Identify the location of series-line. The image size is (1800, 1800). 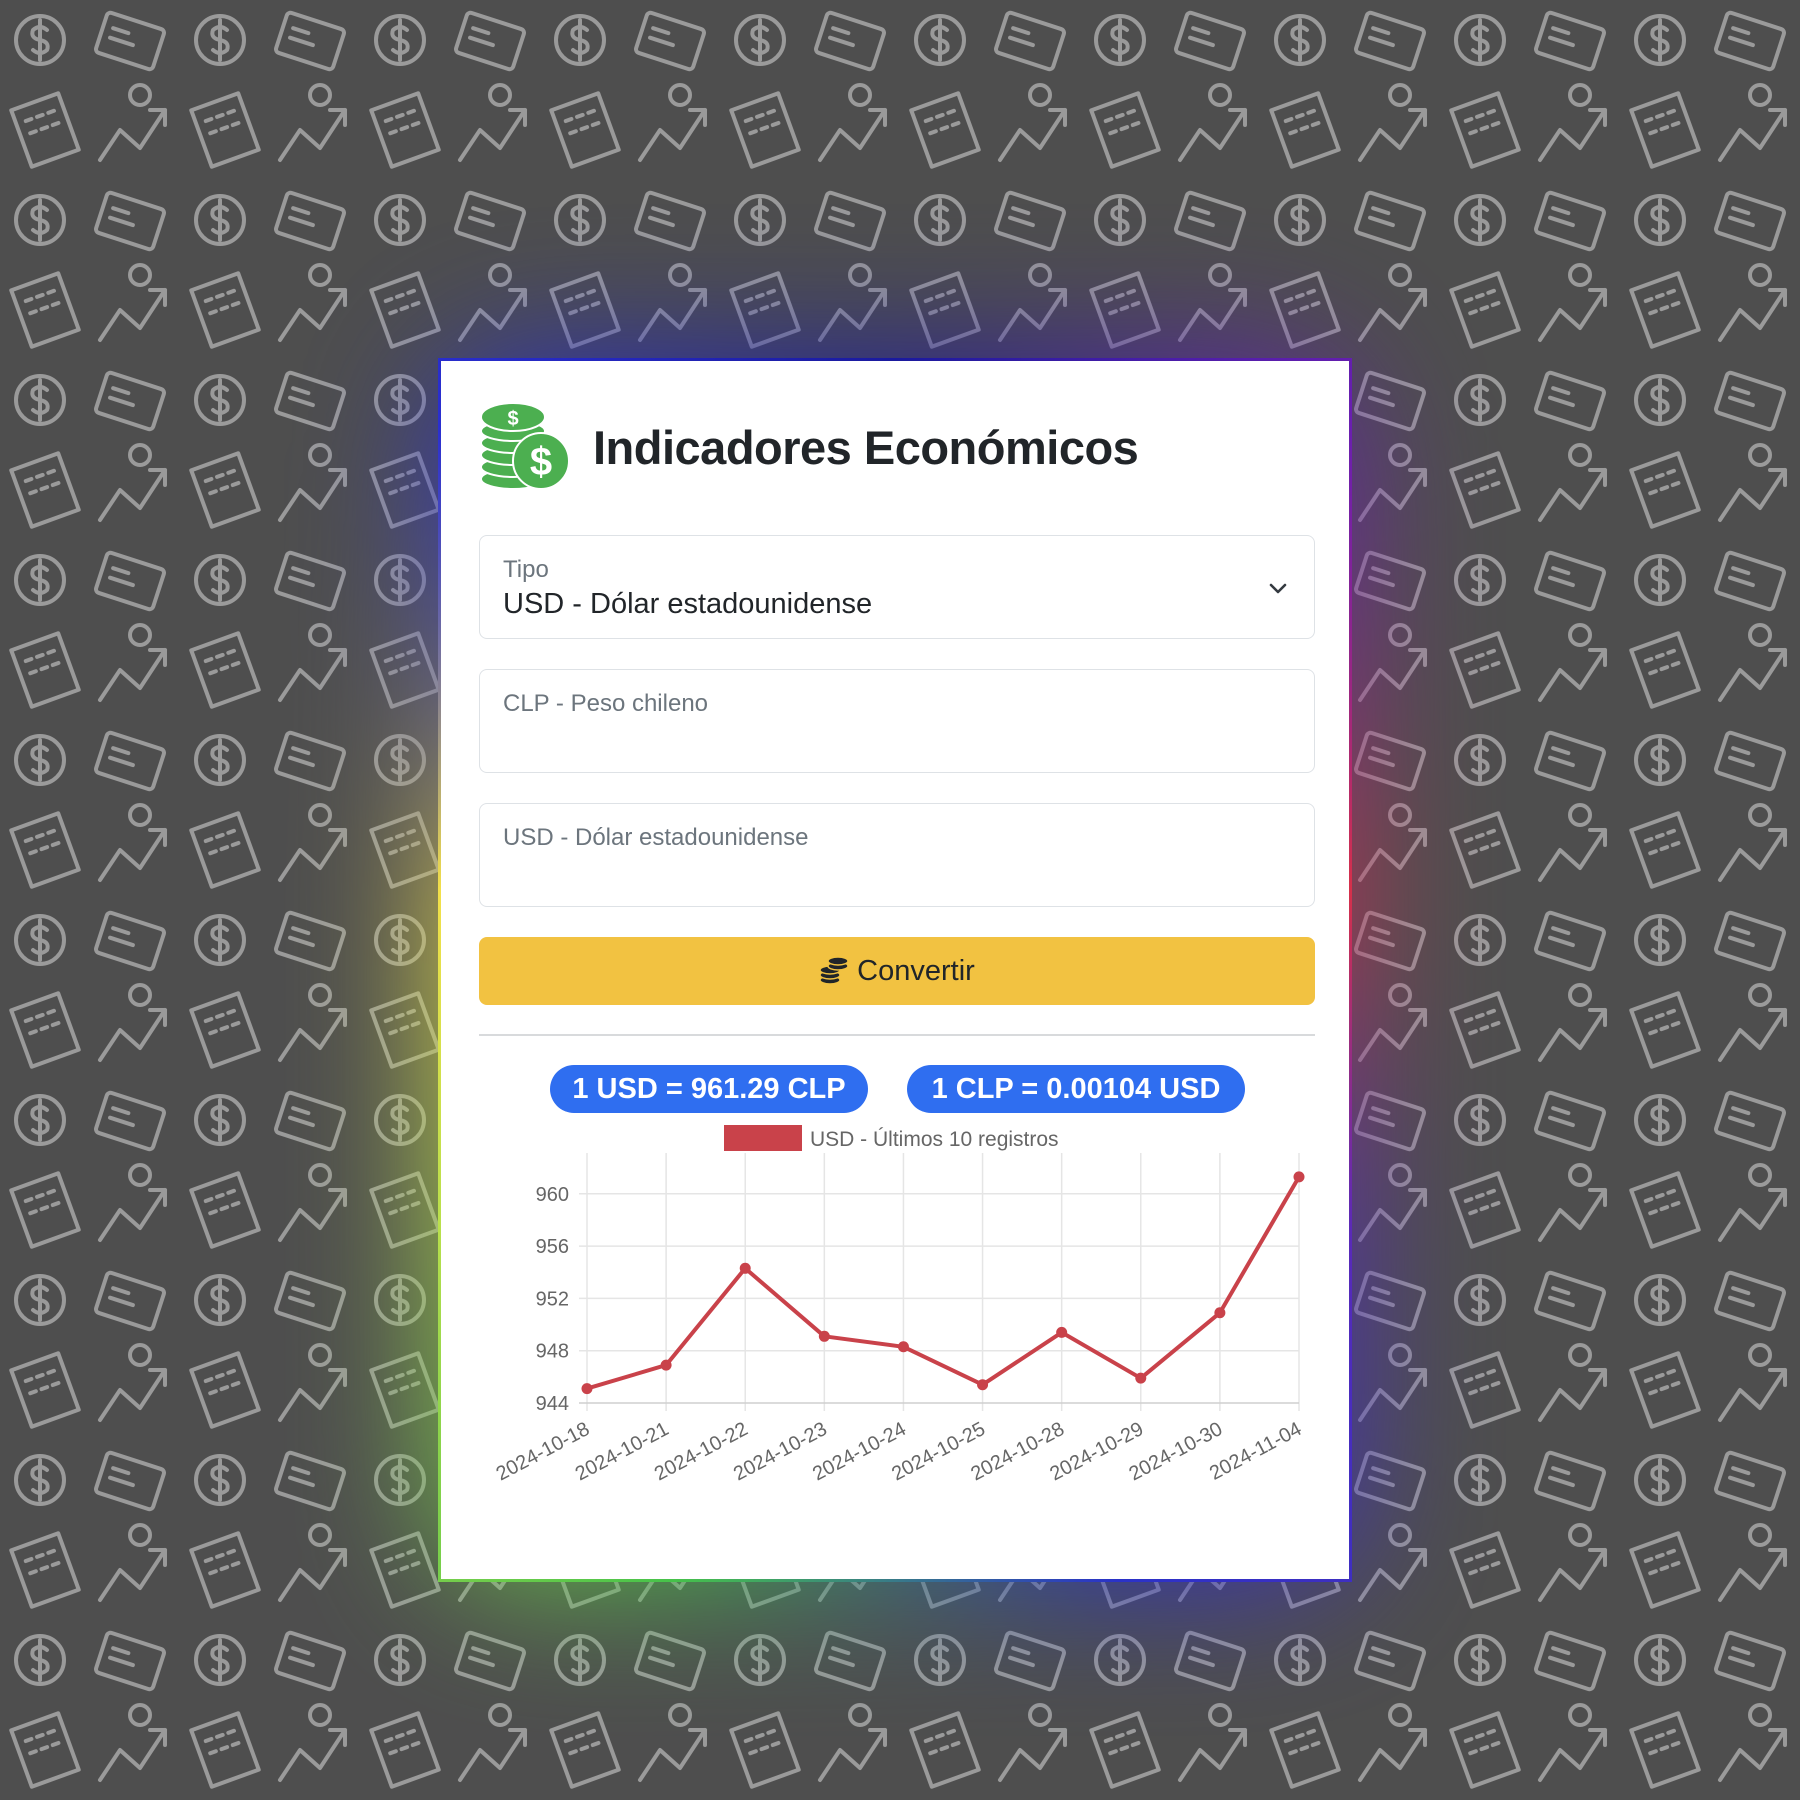
(943, 1283).